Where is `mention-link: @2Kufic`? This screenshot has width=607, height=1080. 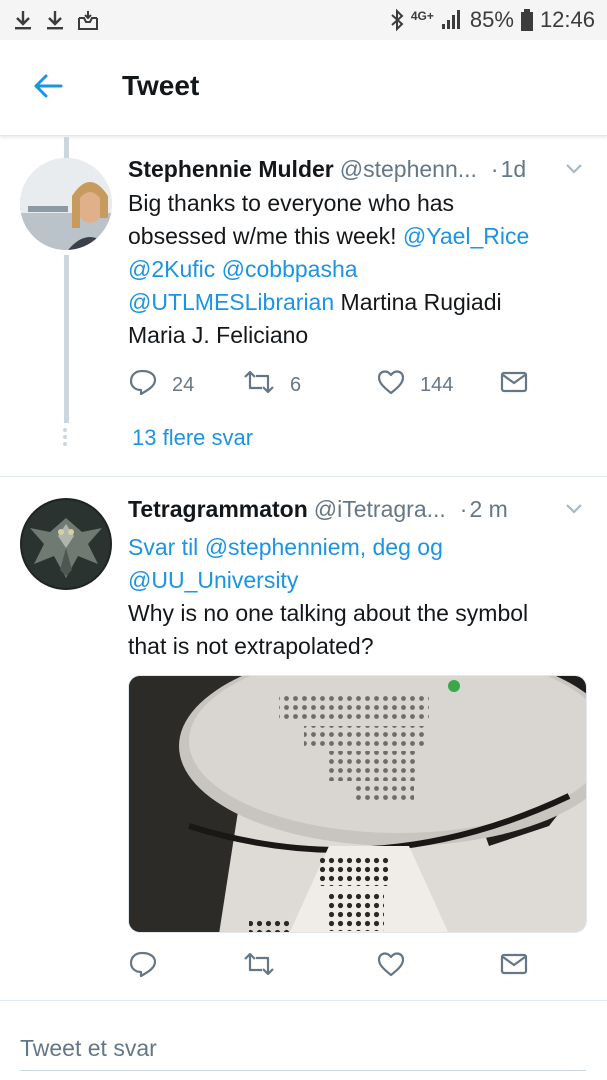 mention-link: @2Kufic is located at coordinates (171, 269).